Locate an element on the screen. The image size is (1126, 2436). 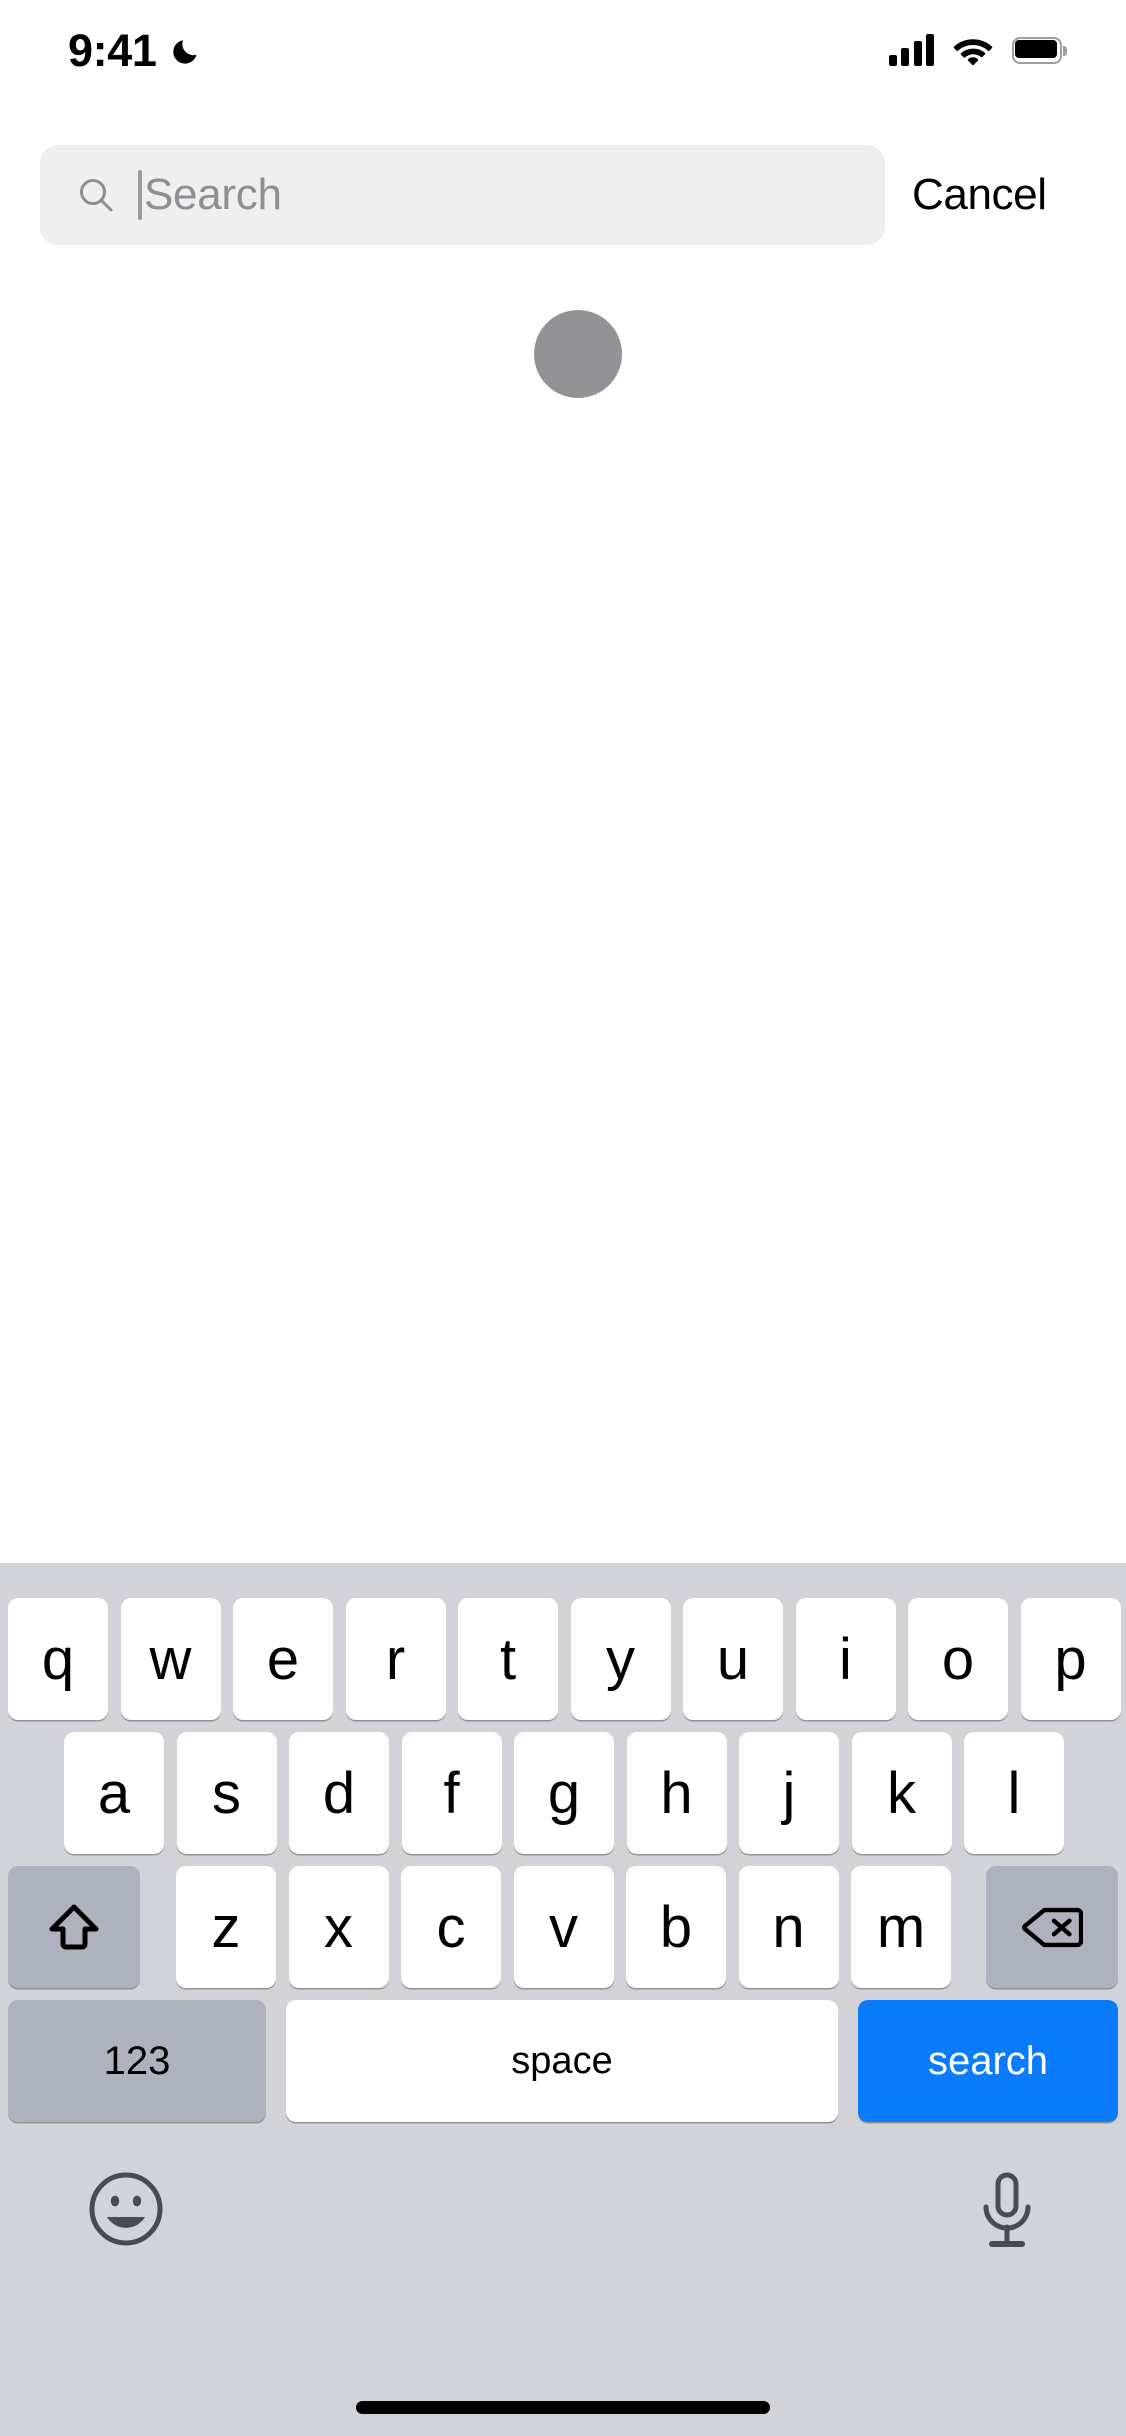
shift-arrow-icon is located at coordinates (74, 1927).